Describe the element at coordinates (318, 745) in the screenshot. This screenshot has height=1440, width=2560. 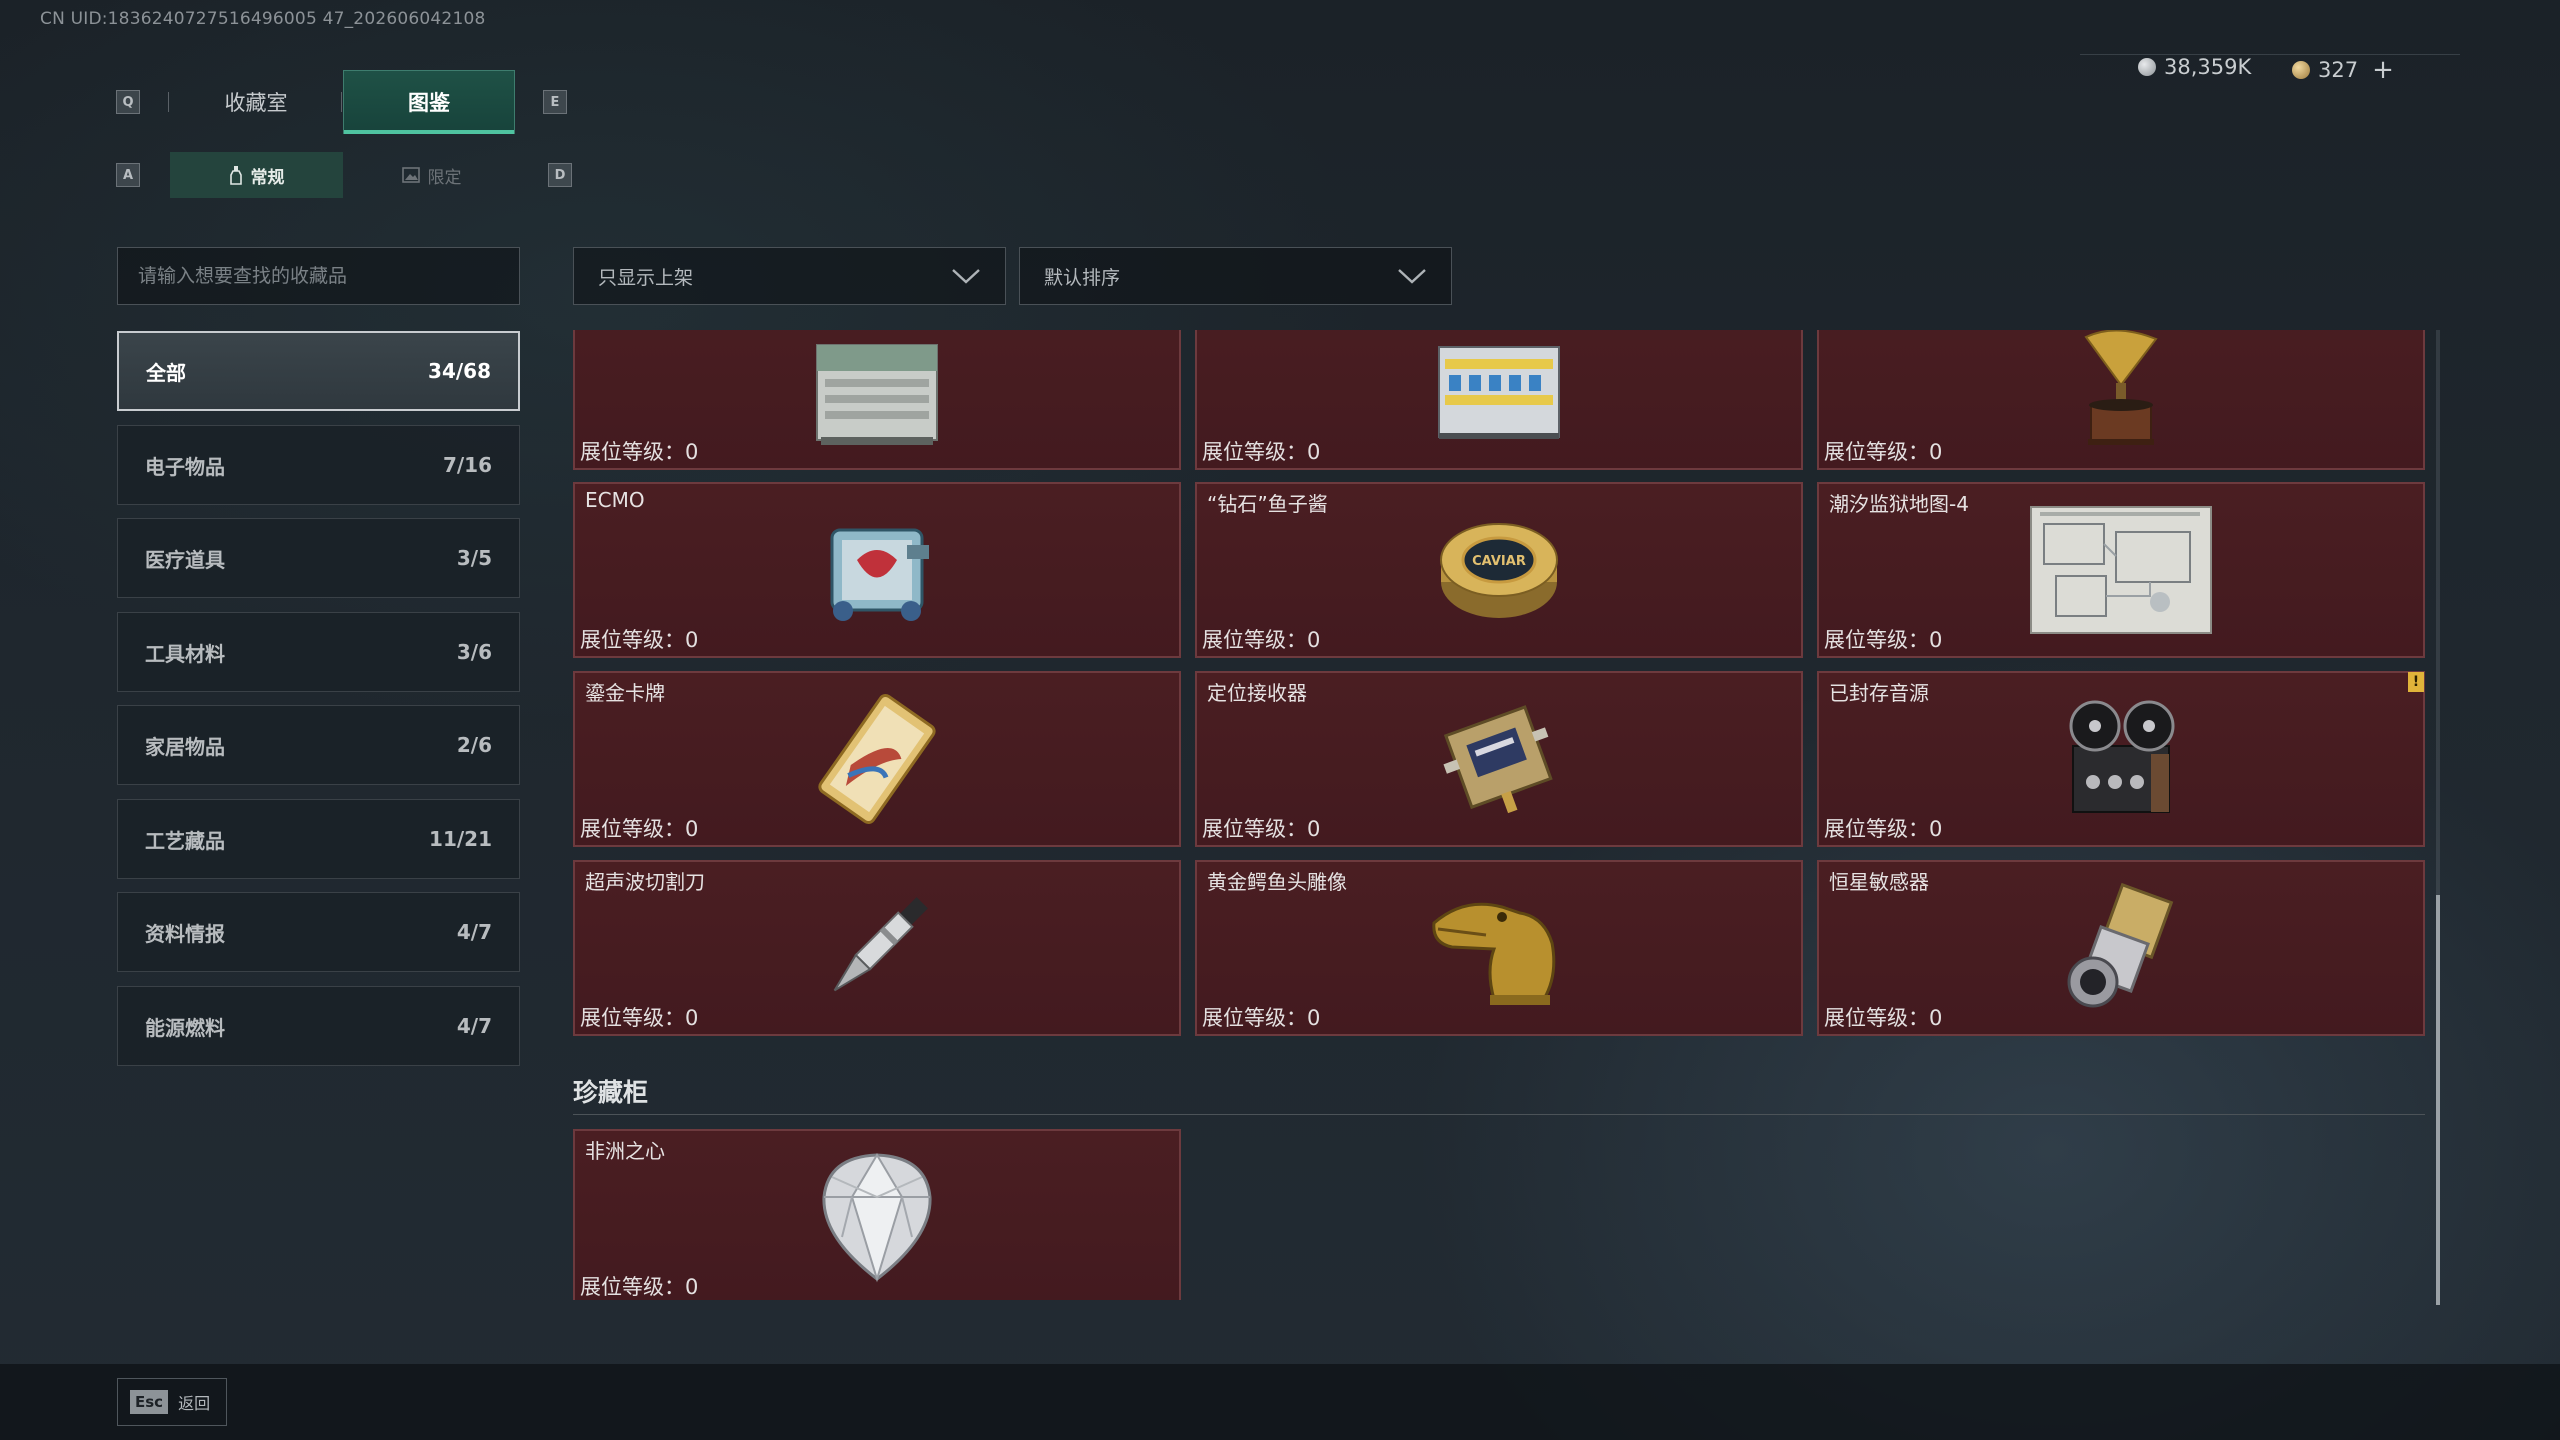
I see `category-household: 家居物品 2/6` at that location.